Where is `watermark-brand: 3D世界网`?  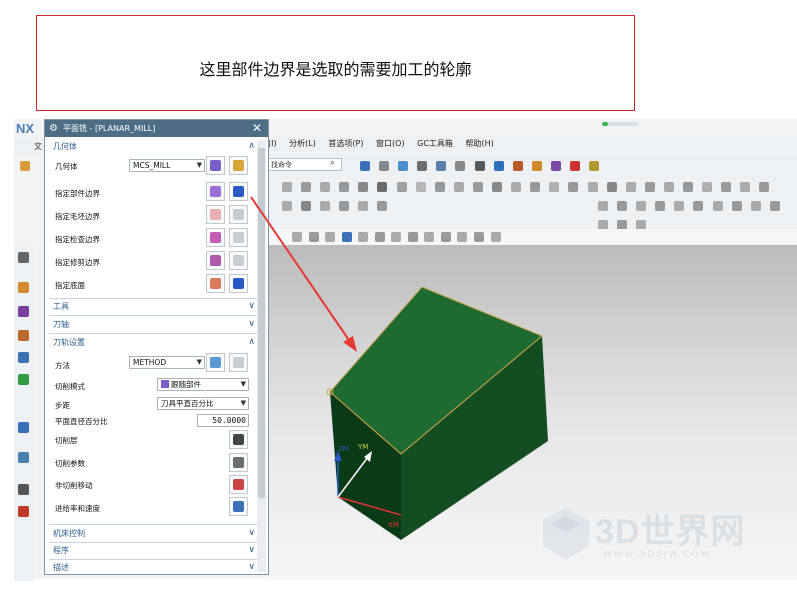
watermark-brand: 3D世界网 is located at coordinates (670, 532).